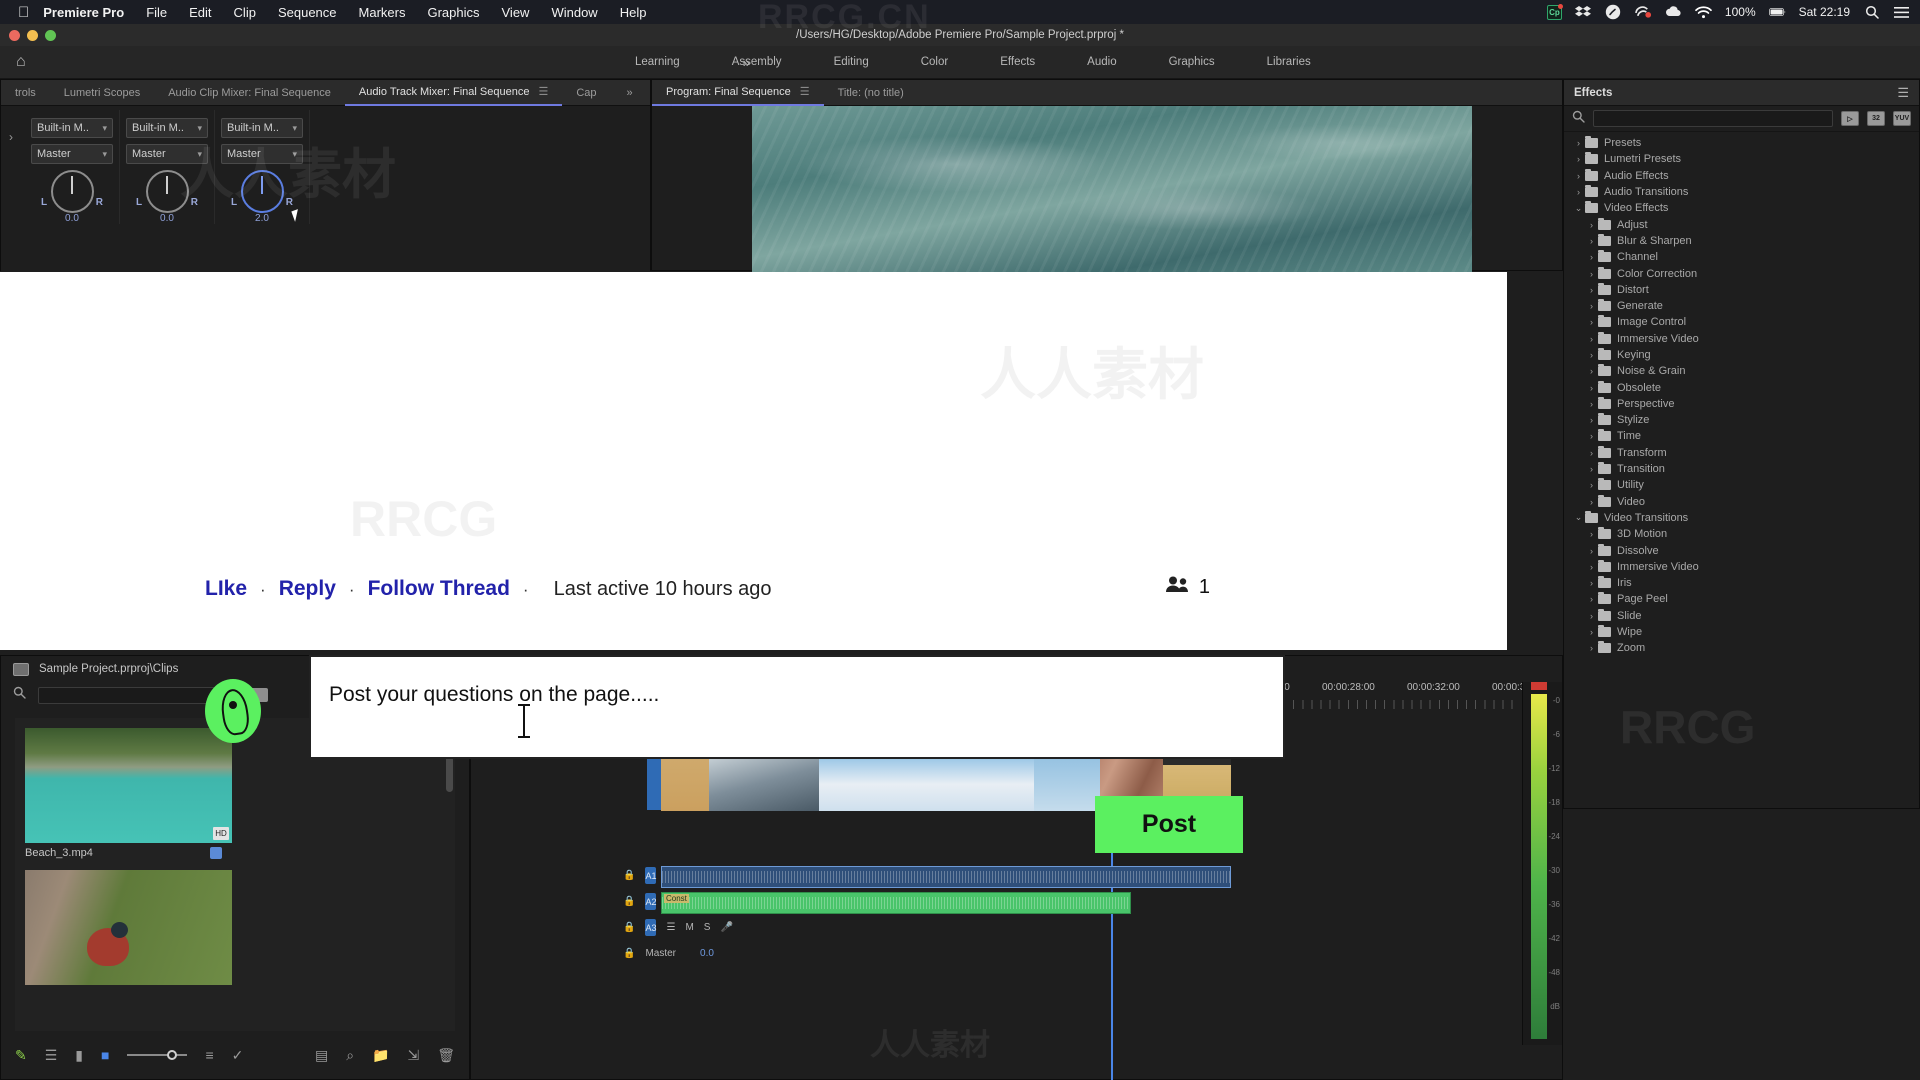  What do you see at coordinates (51, 1055) in the screenshot?
I see `list-view-icon: ☰` at bounding box center [51, 1055].